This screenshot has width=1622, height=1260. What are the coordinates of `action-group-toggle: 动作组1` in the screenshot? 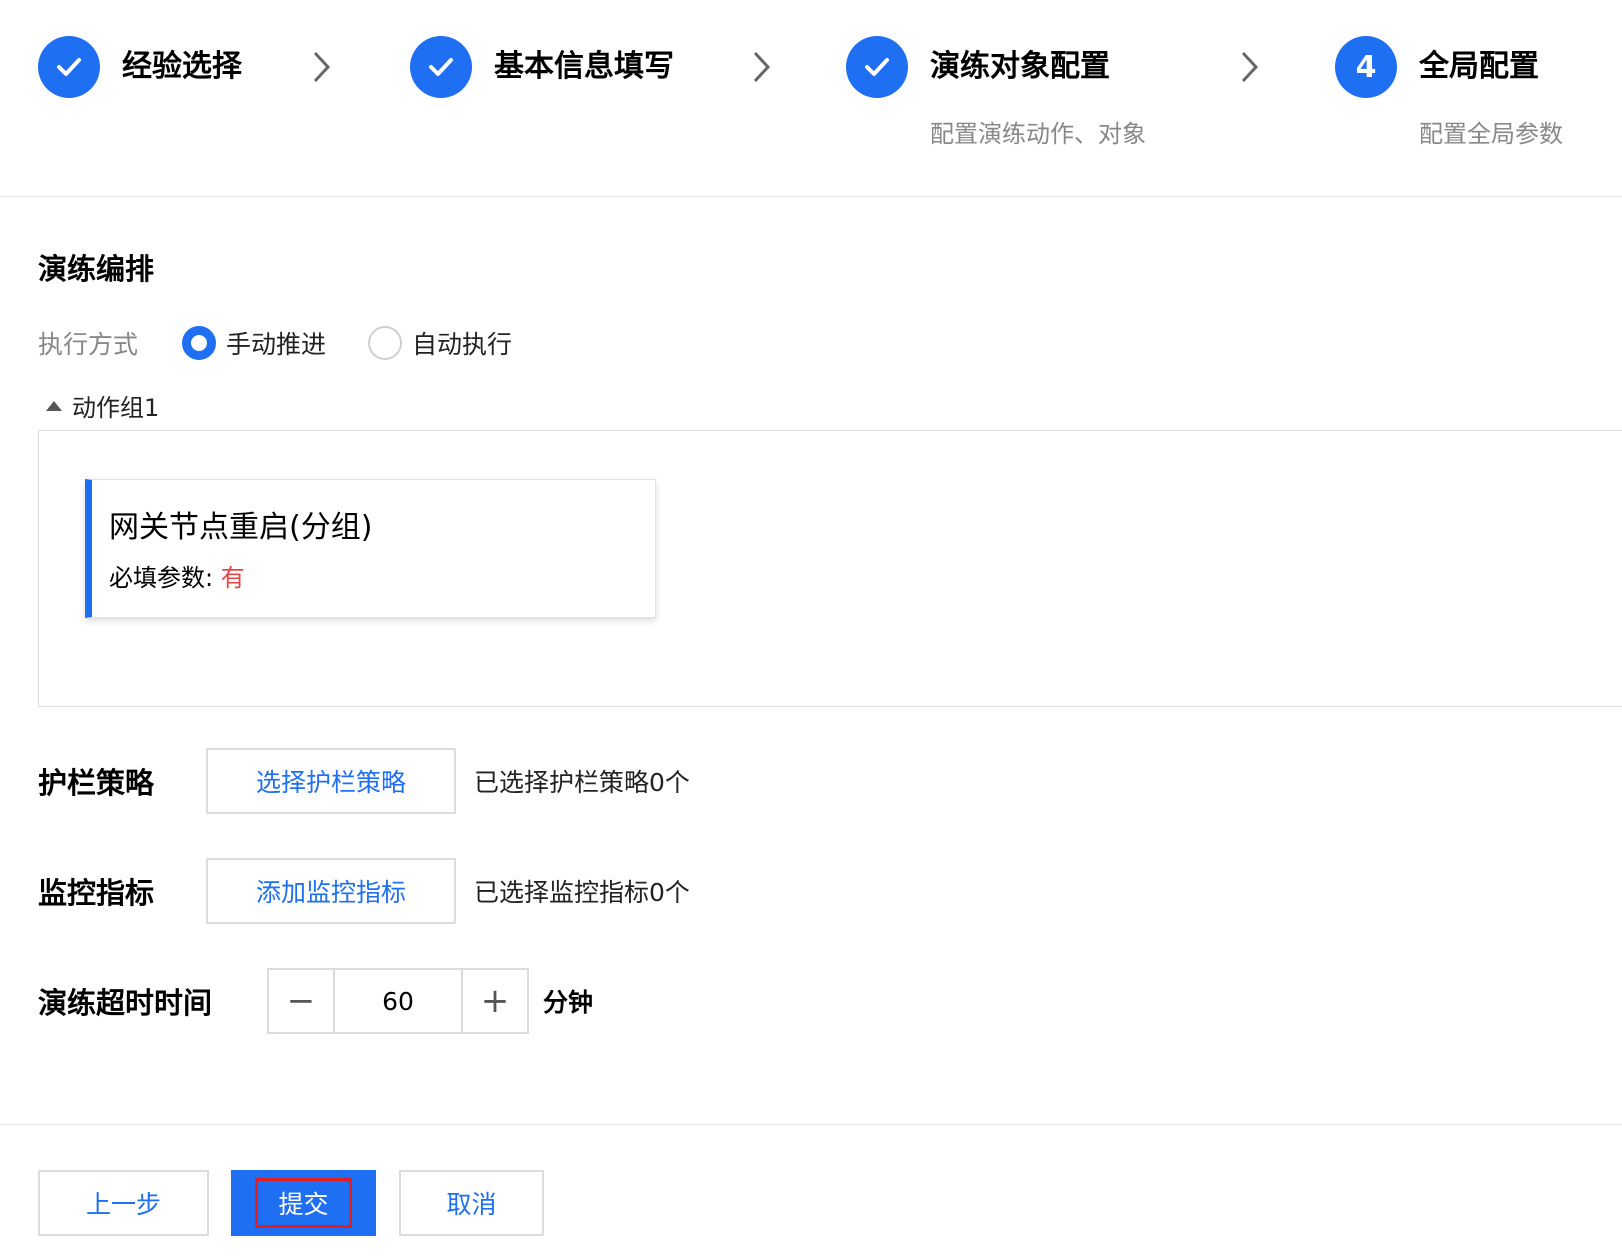 It's located at (102, 405).